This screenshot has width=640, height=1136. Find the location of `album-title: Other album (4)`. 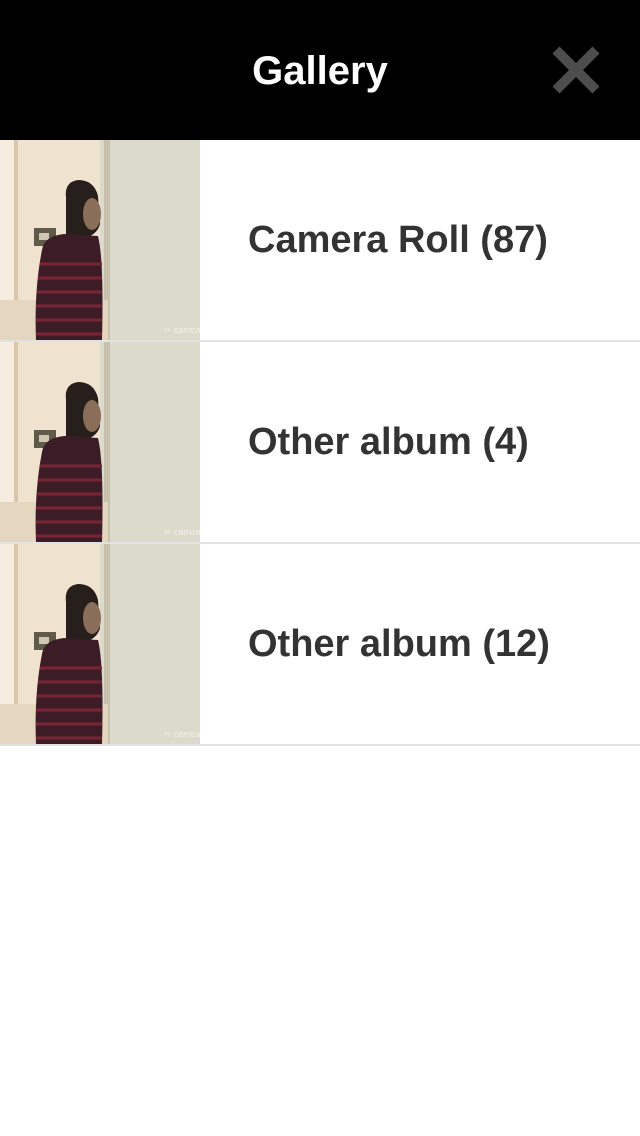

album-title: Other album (4) is located at coordinates (388, 442).